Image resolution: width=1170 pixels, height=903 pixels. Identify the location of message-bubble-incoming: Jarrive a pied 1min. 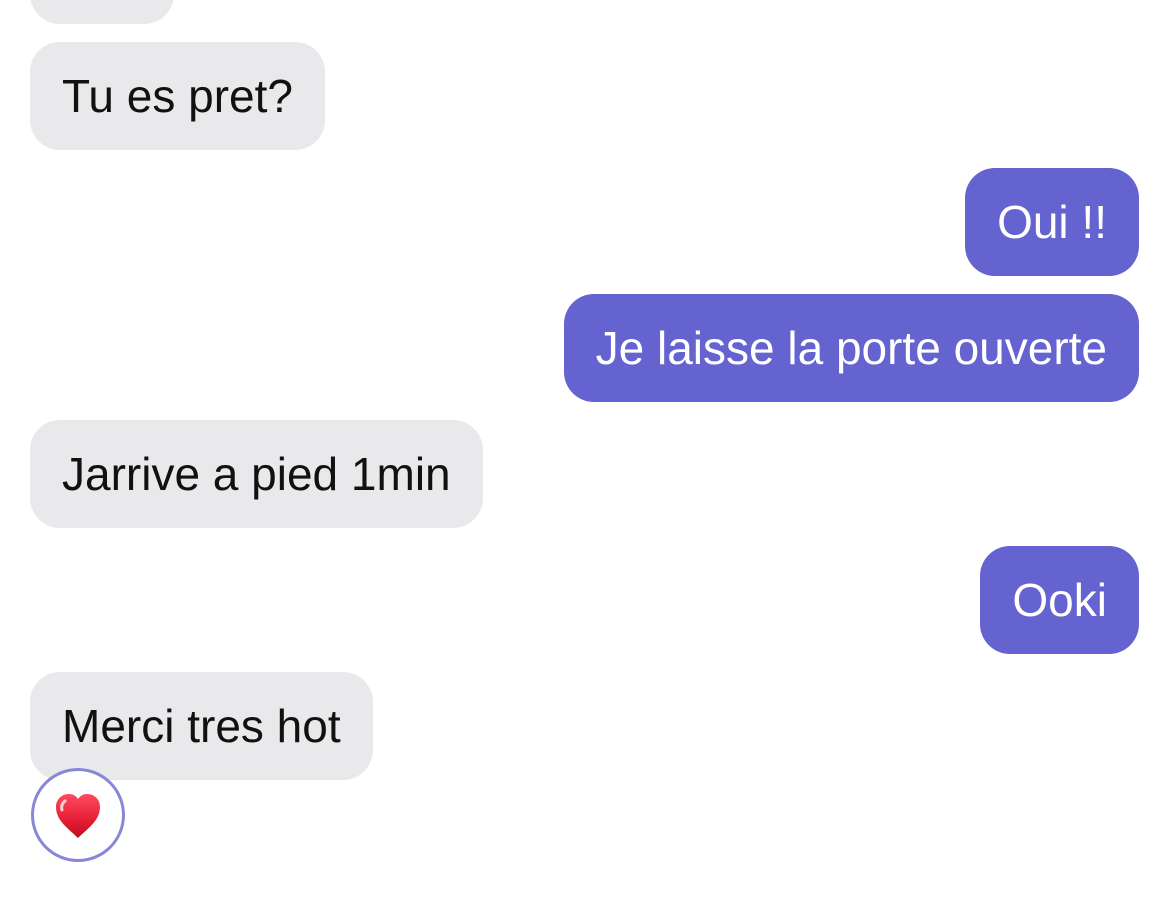
(256, 474).